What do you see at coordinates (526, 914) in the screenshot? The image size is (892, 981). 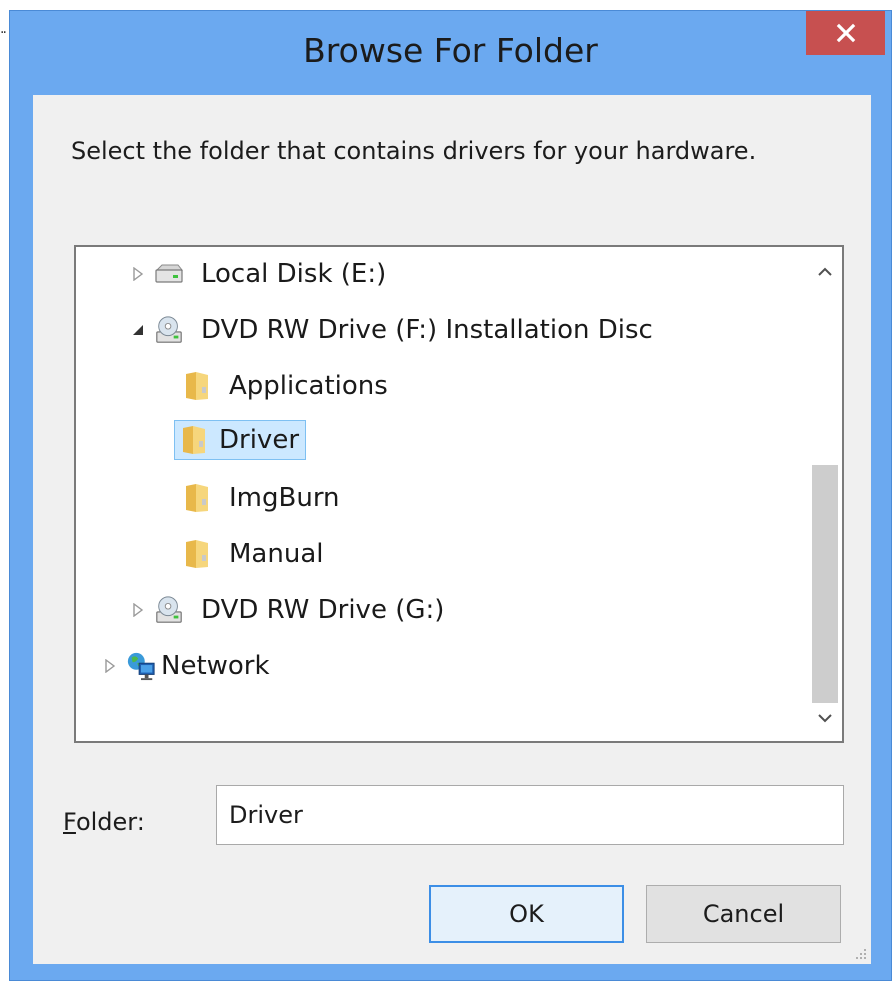 I see `ok-button: OK` at bounding box center [526, 914].